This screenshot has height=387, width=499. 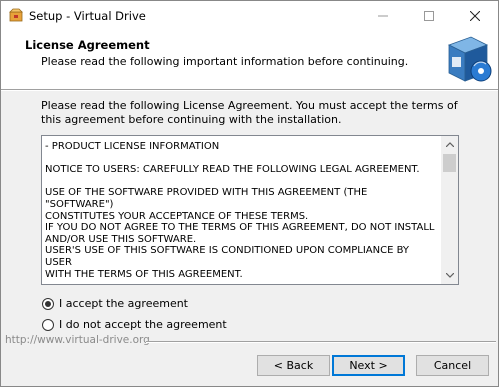 I want to click on scroll-down-button, so click(x=449, y=275).